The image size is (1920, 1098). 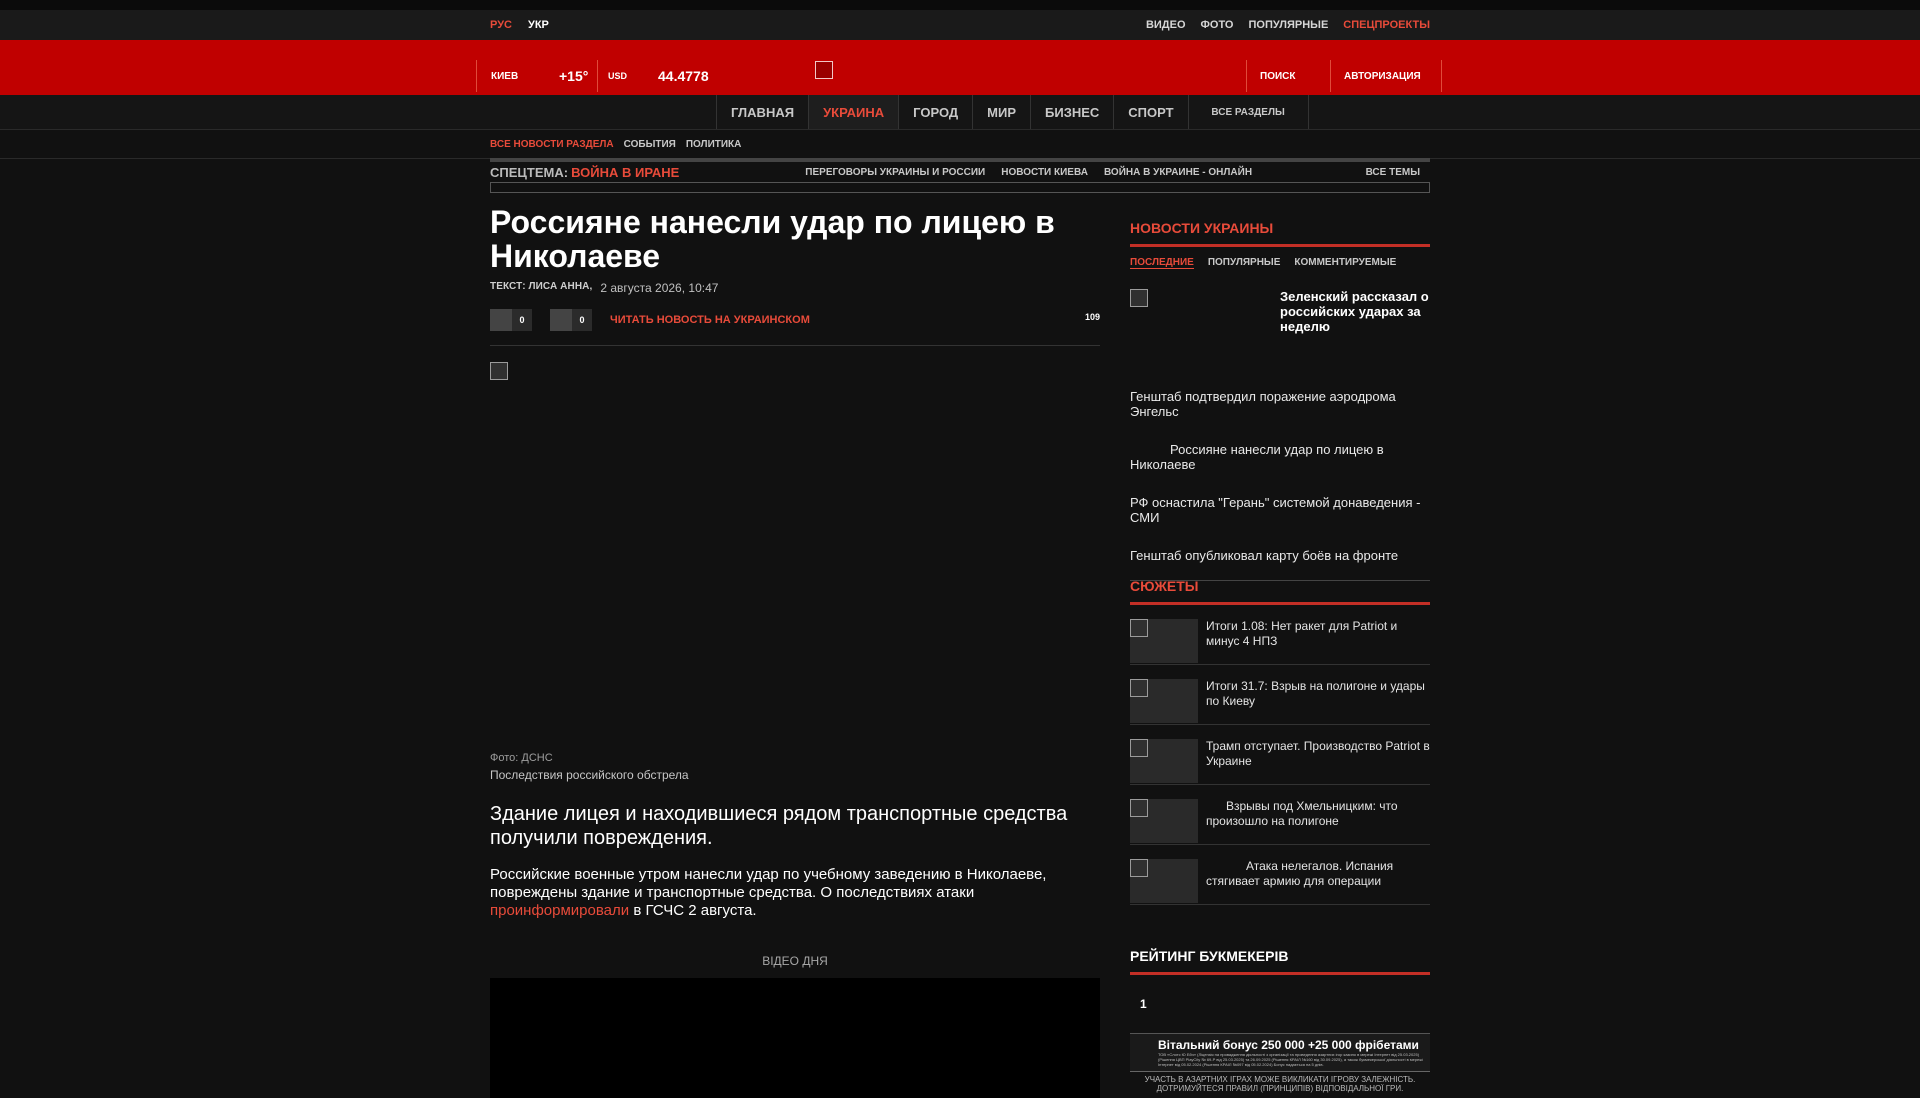 I want to click on currency-rate: 44.4778, so click(x=683, y=76).